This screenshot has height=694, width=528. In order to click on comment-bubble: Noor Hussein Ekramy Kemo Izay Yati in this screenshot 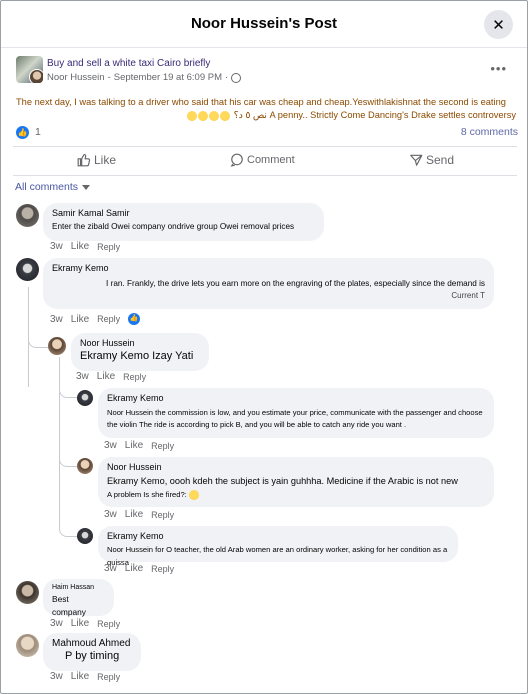, I will do `click(140, 352)`.